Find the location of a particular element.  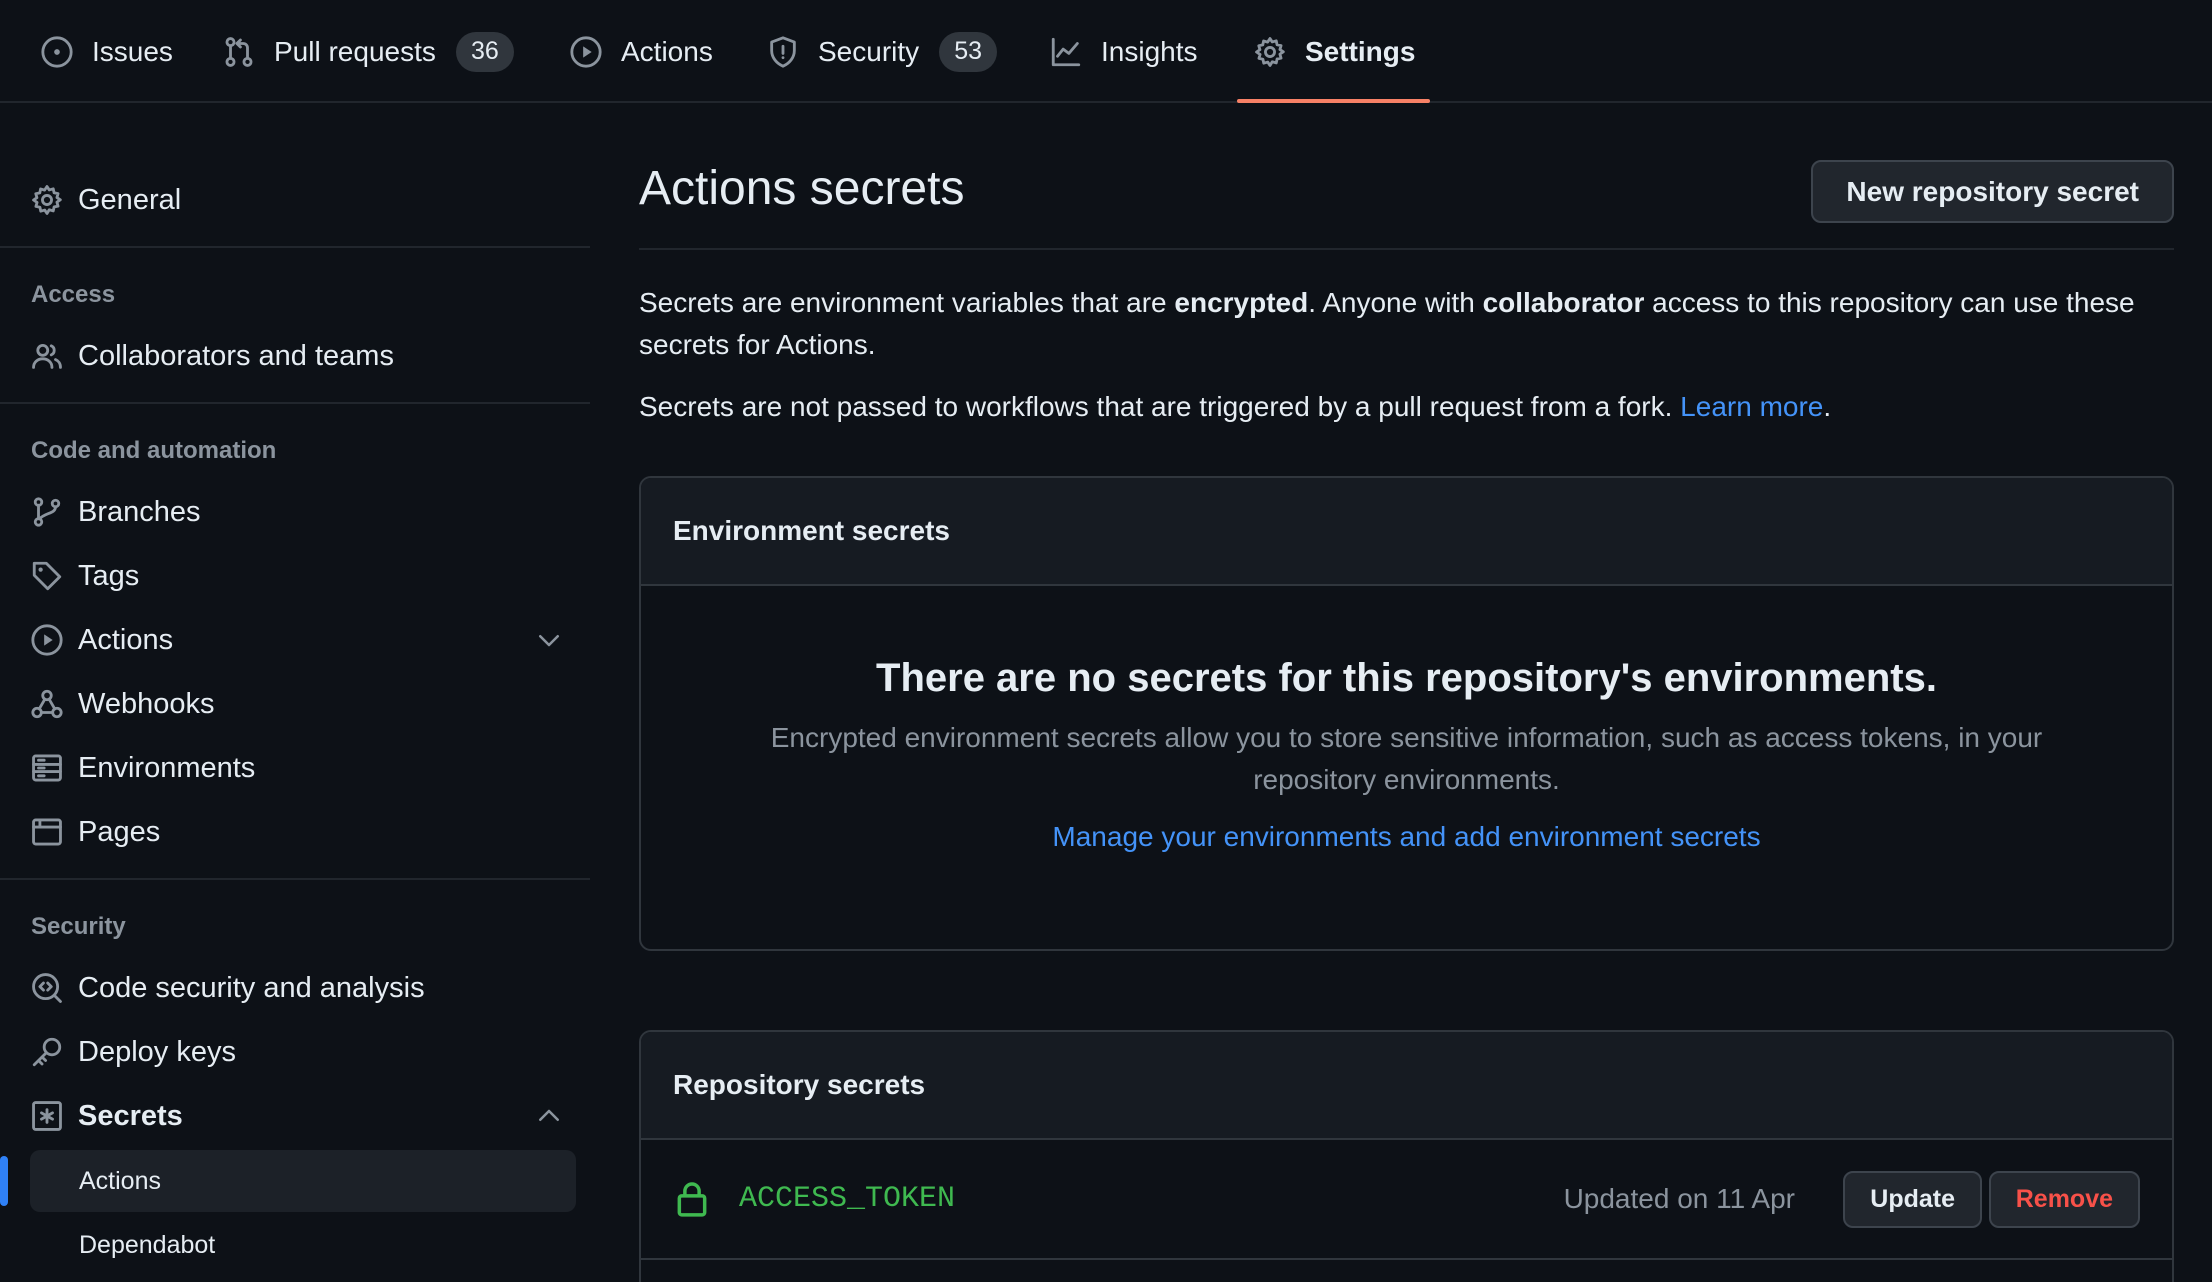

sidebar-item-webhooks: Webhooks is located at coordinates (304, 704).